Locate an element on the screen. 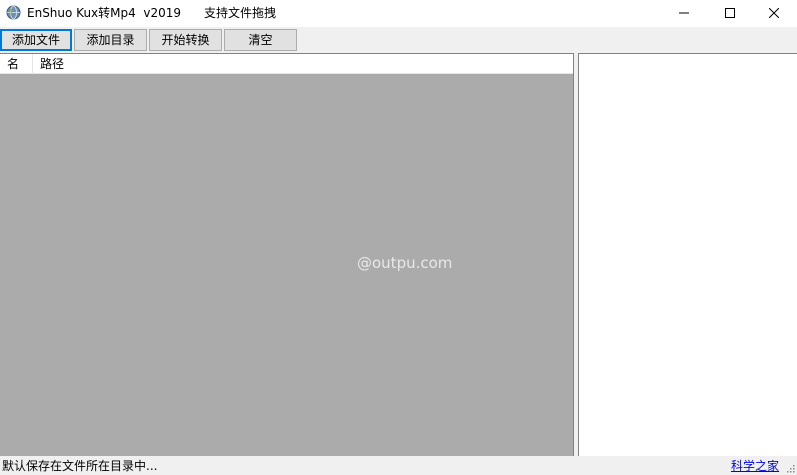 The width and height of the screenshot is (797, 475). add-directory-button: 添加目录 is located at coordinates (110, 40).